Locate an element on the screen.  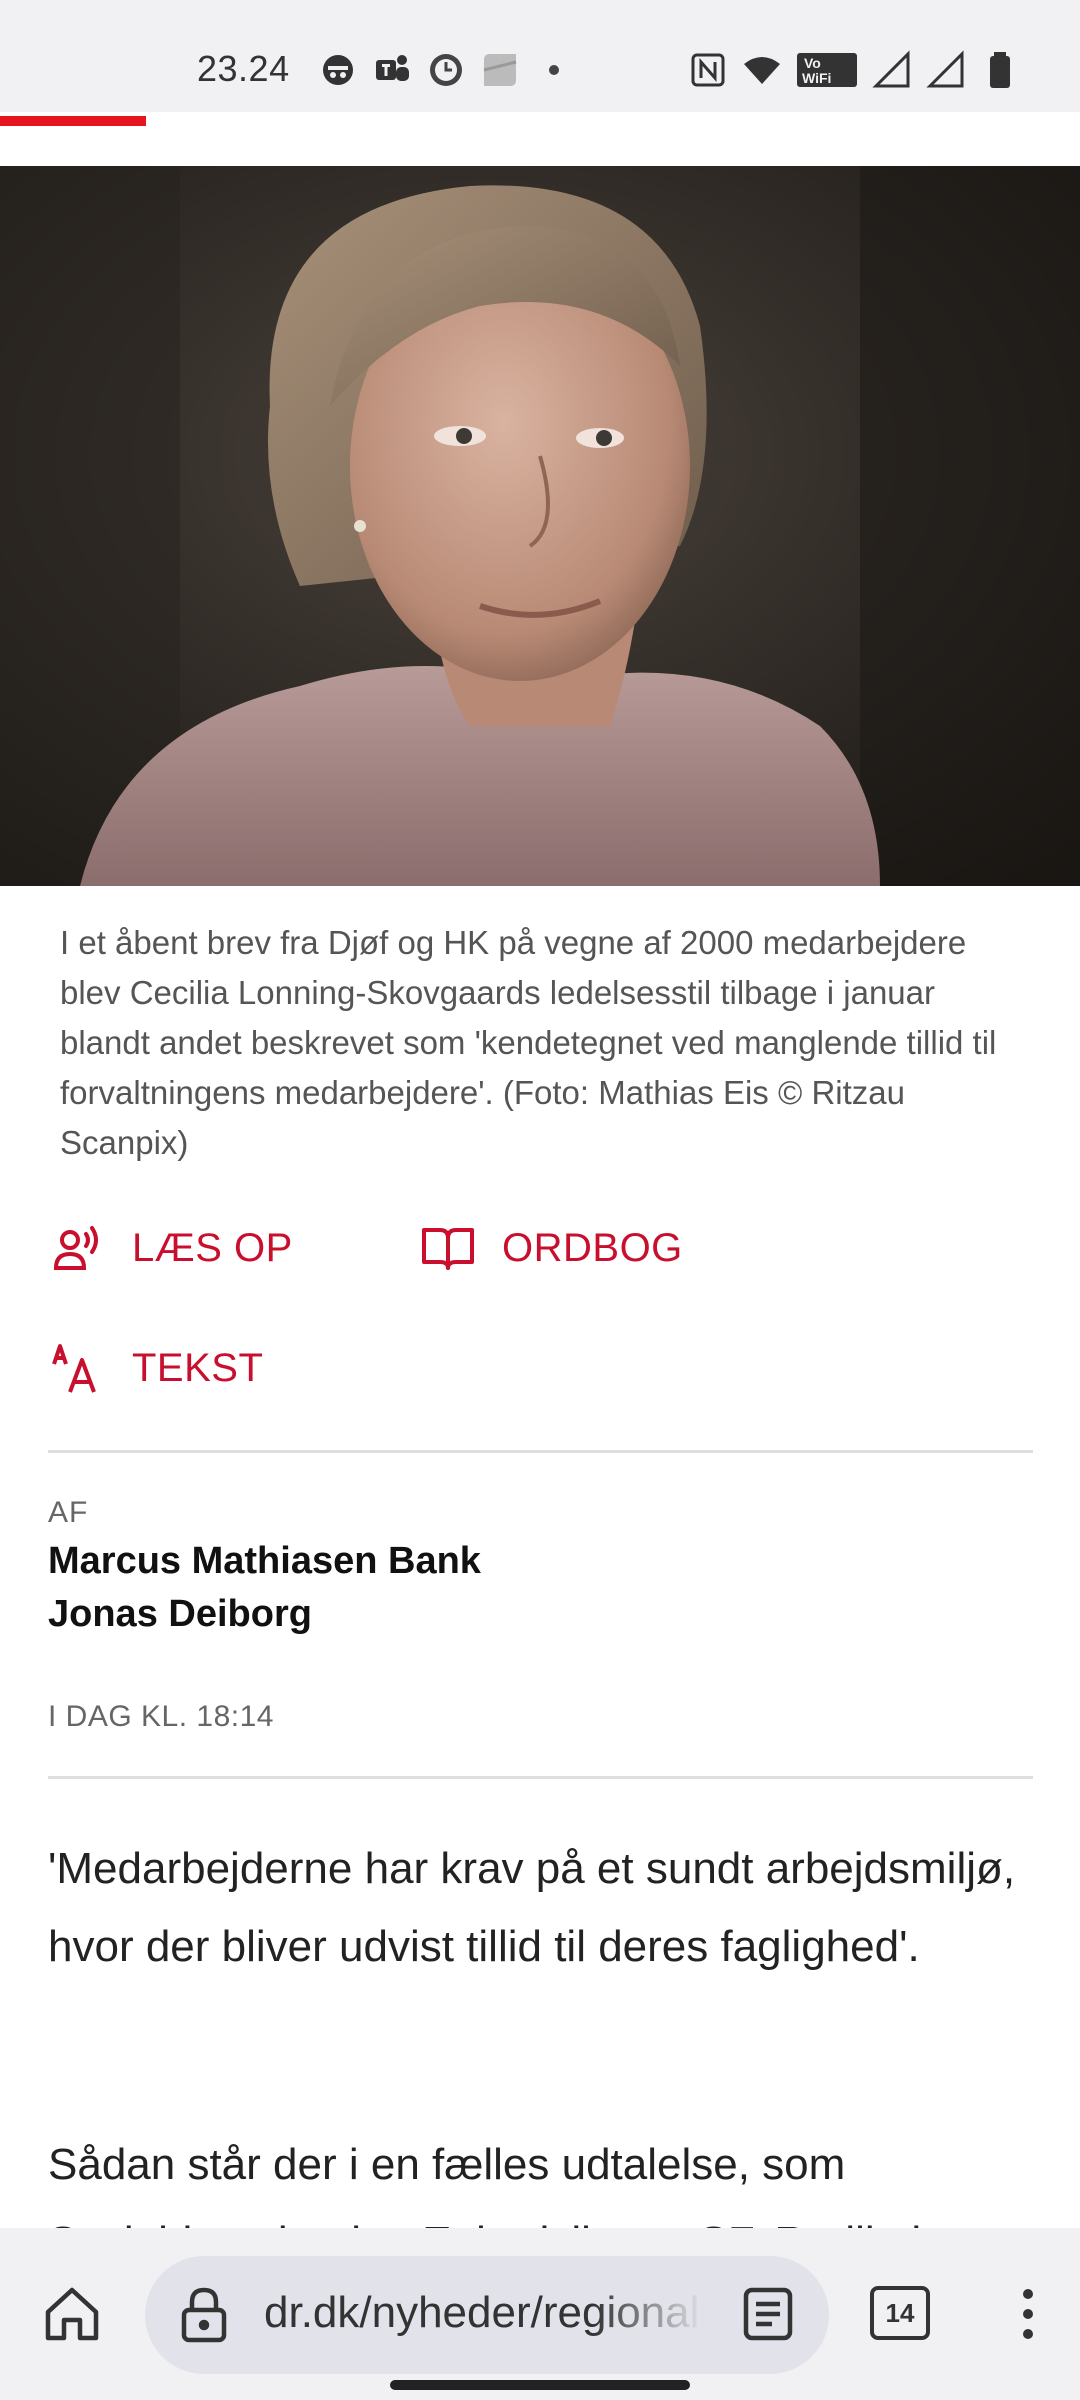
vowifi-icon: Vo WiFi is located at coordinates (827, 70).